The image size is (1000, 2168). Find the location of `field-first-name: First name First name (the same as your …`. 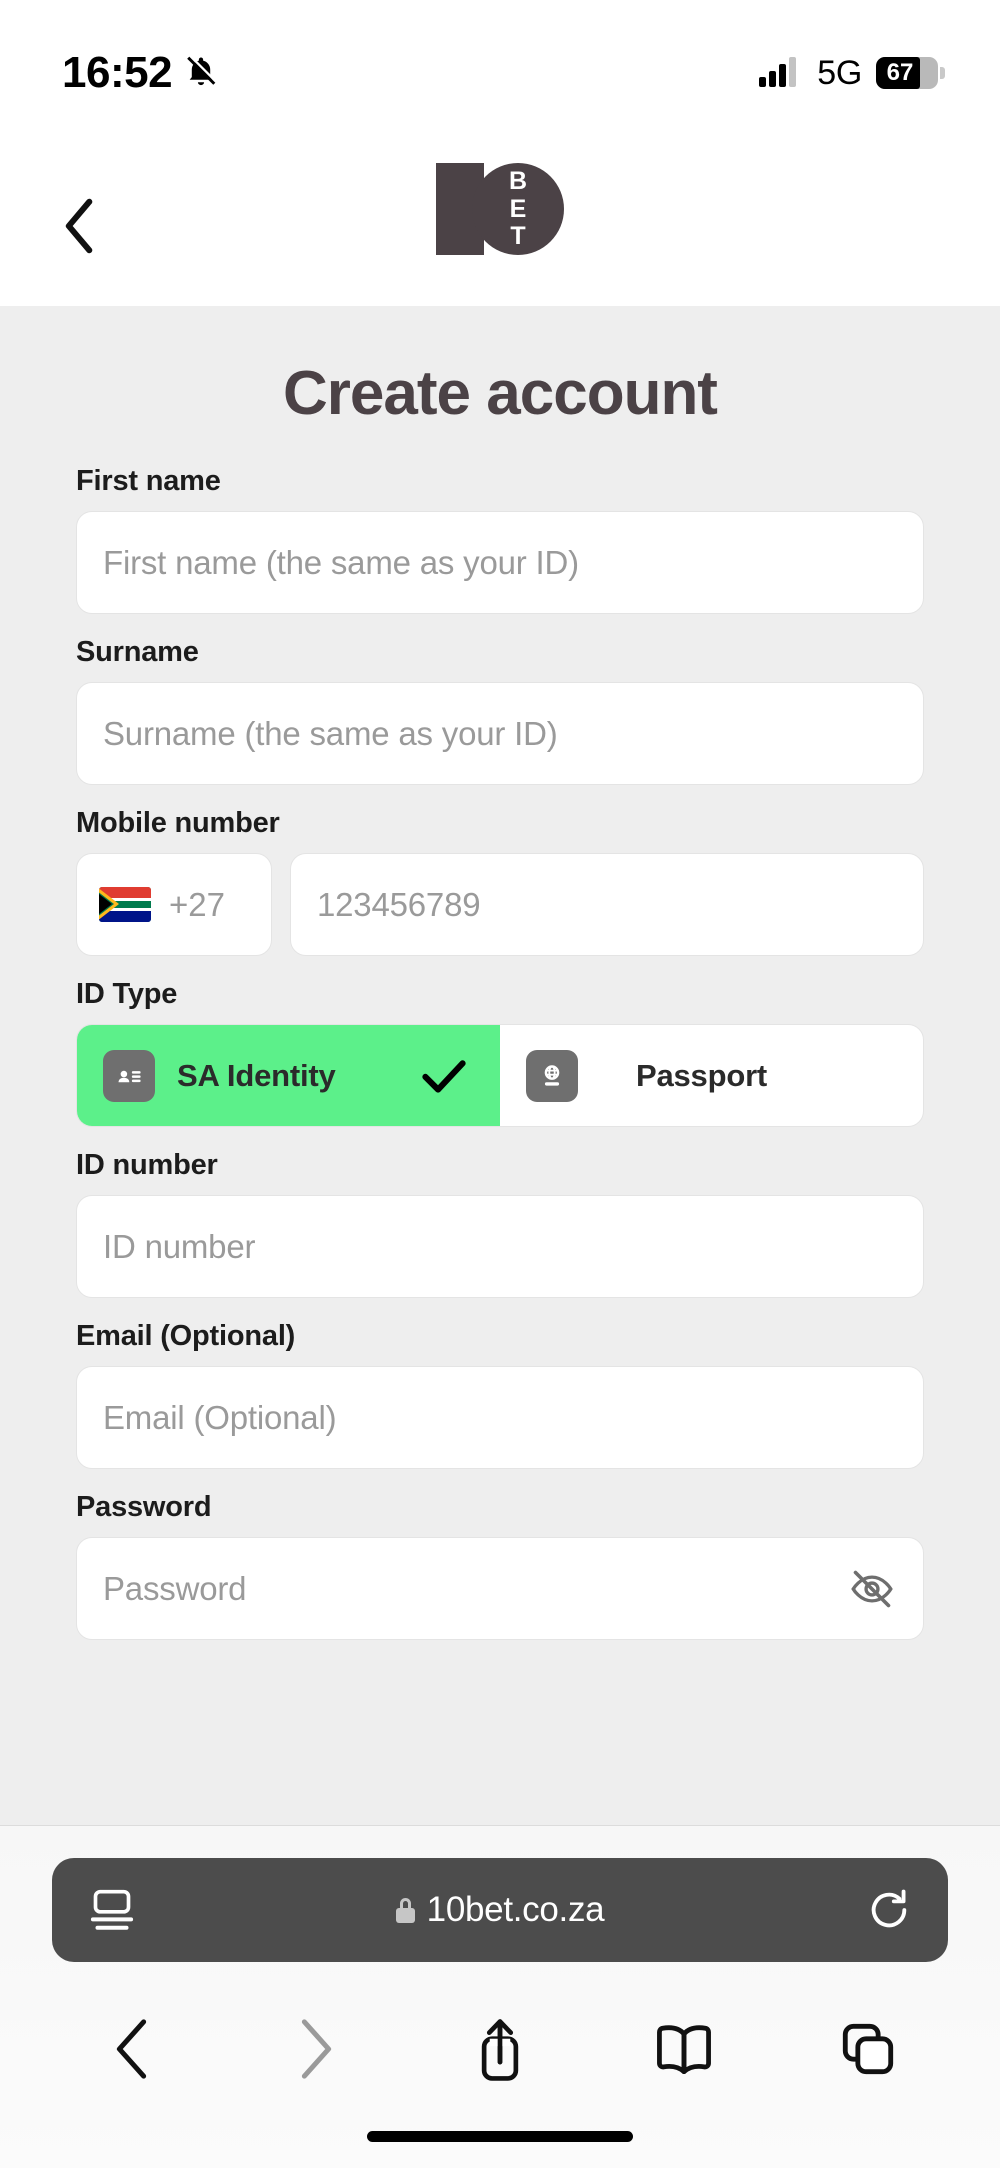

field-first-name: First name First name (the same as your … is located at coordinates (500, 539).